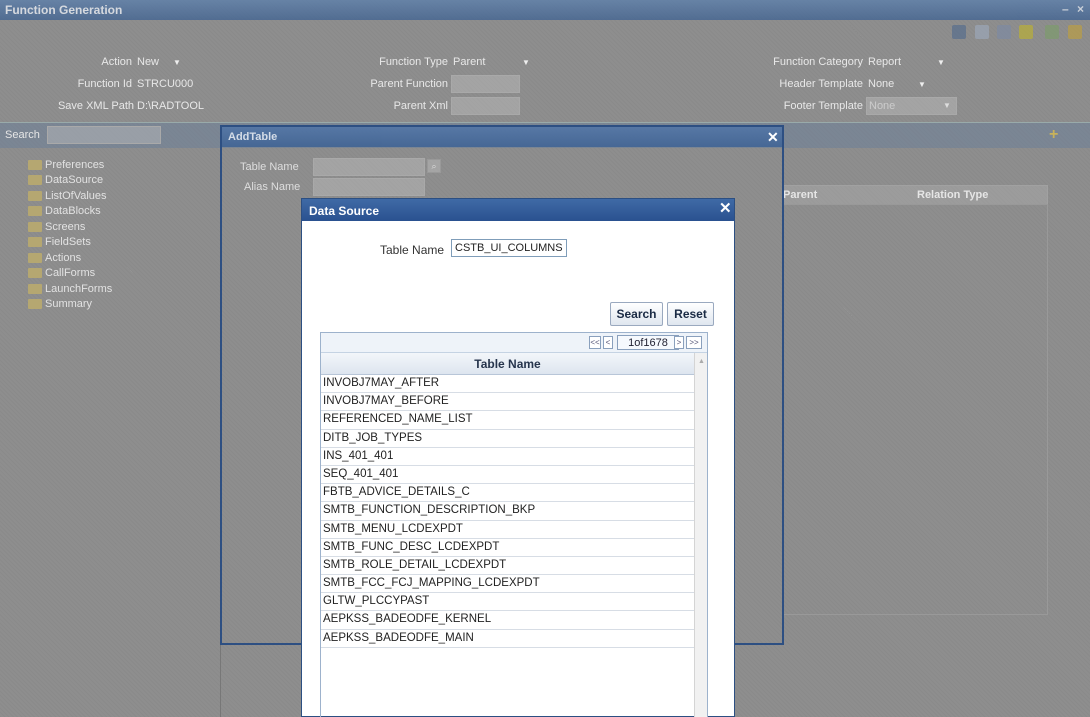  I want to click on action-select: New, so click(148, 62).